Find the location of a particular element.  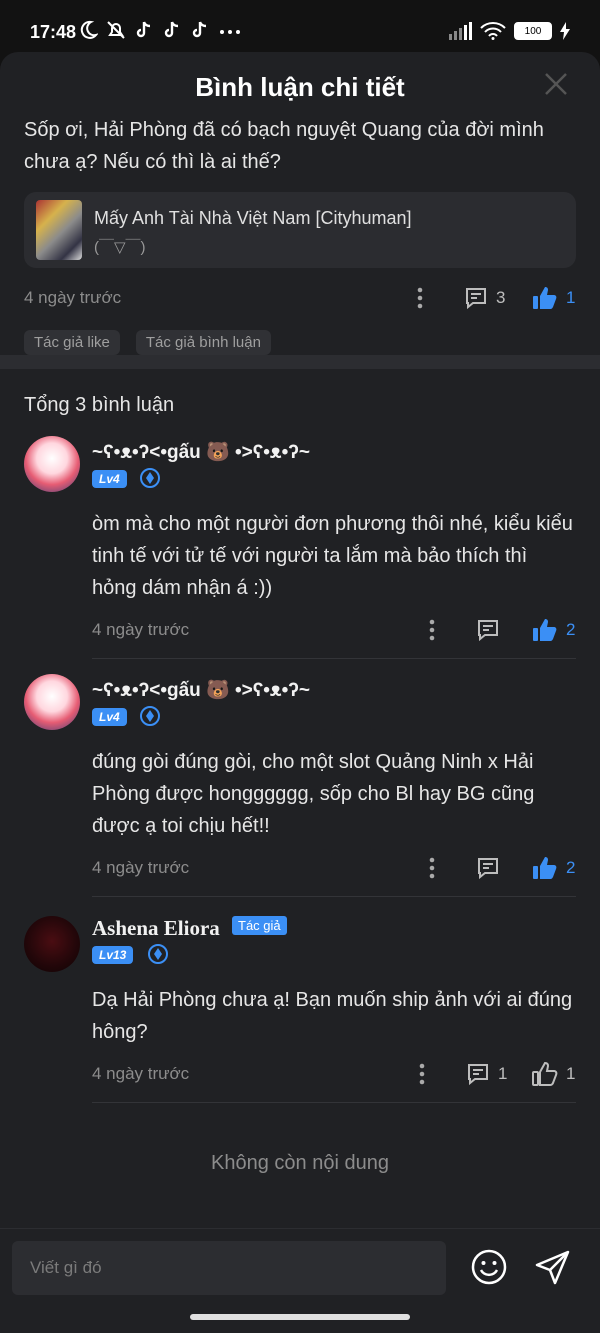

signal-icon is located at coordinates (460, 31).